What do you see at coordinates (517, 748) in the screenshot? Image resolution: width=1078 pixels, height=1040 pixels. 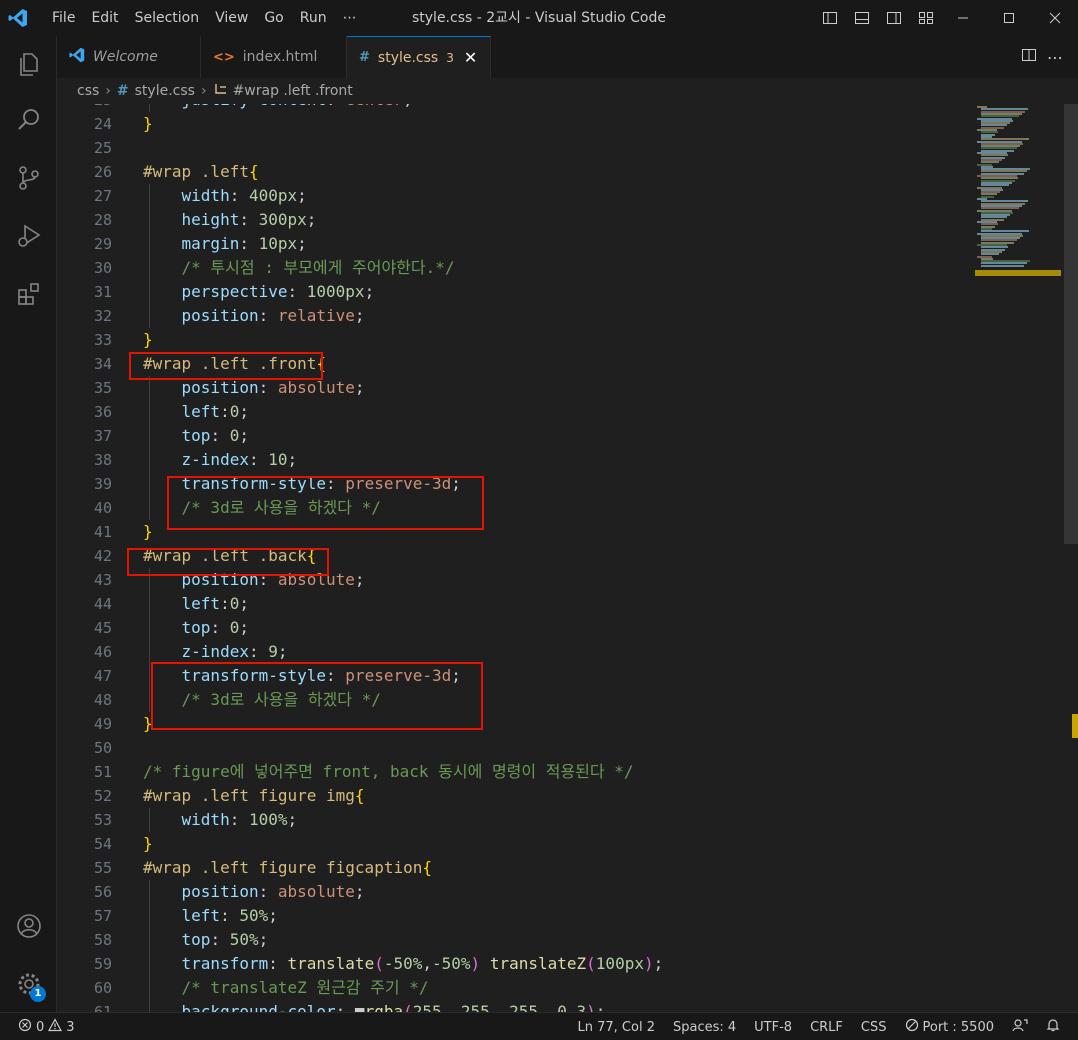 I see `code-line: 50` at bounding box center [517, 748].